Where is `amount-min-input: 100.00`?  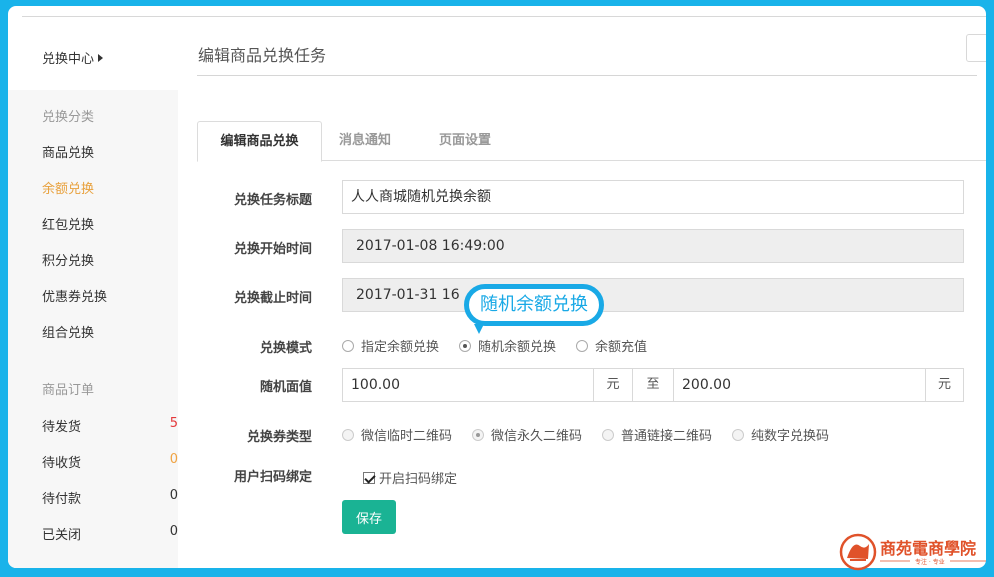
amount-min-input: 100.00 is located at coordinates (468, 385).